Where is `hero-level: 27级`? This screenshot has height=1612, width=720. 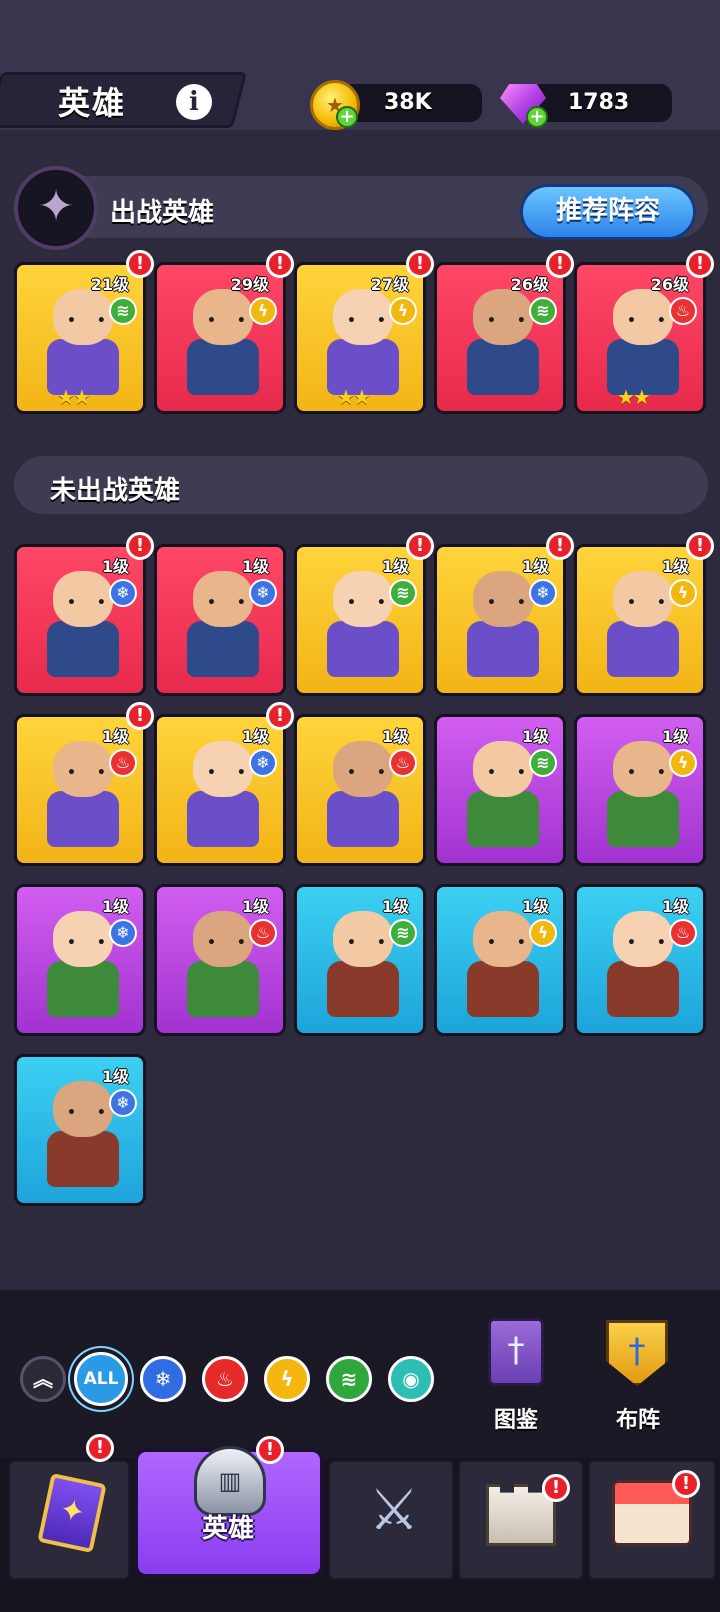
hero-level: 27级 is located at coordinates (389, 284).